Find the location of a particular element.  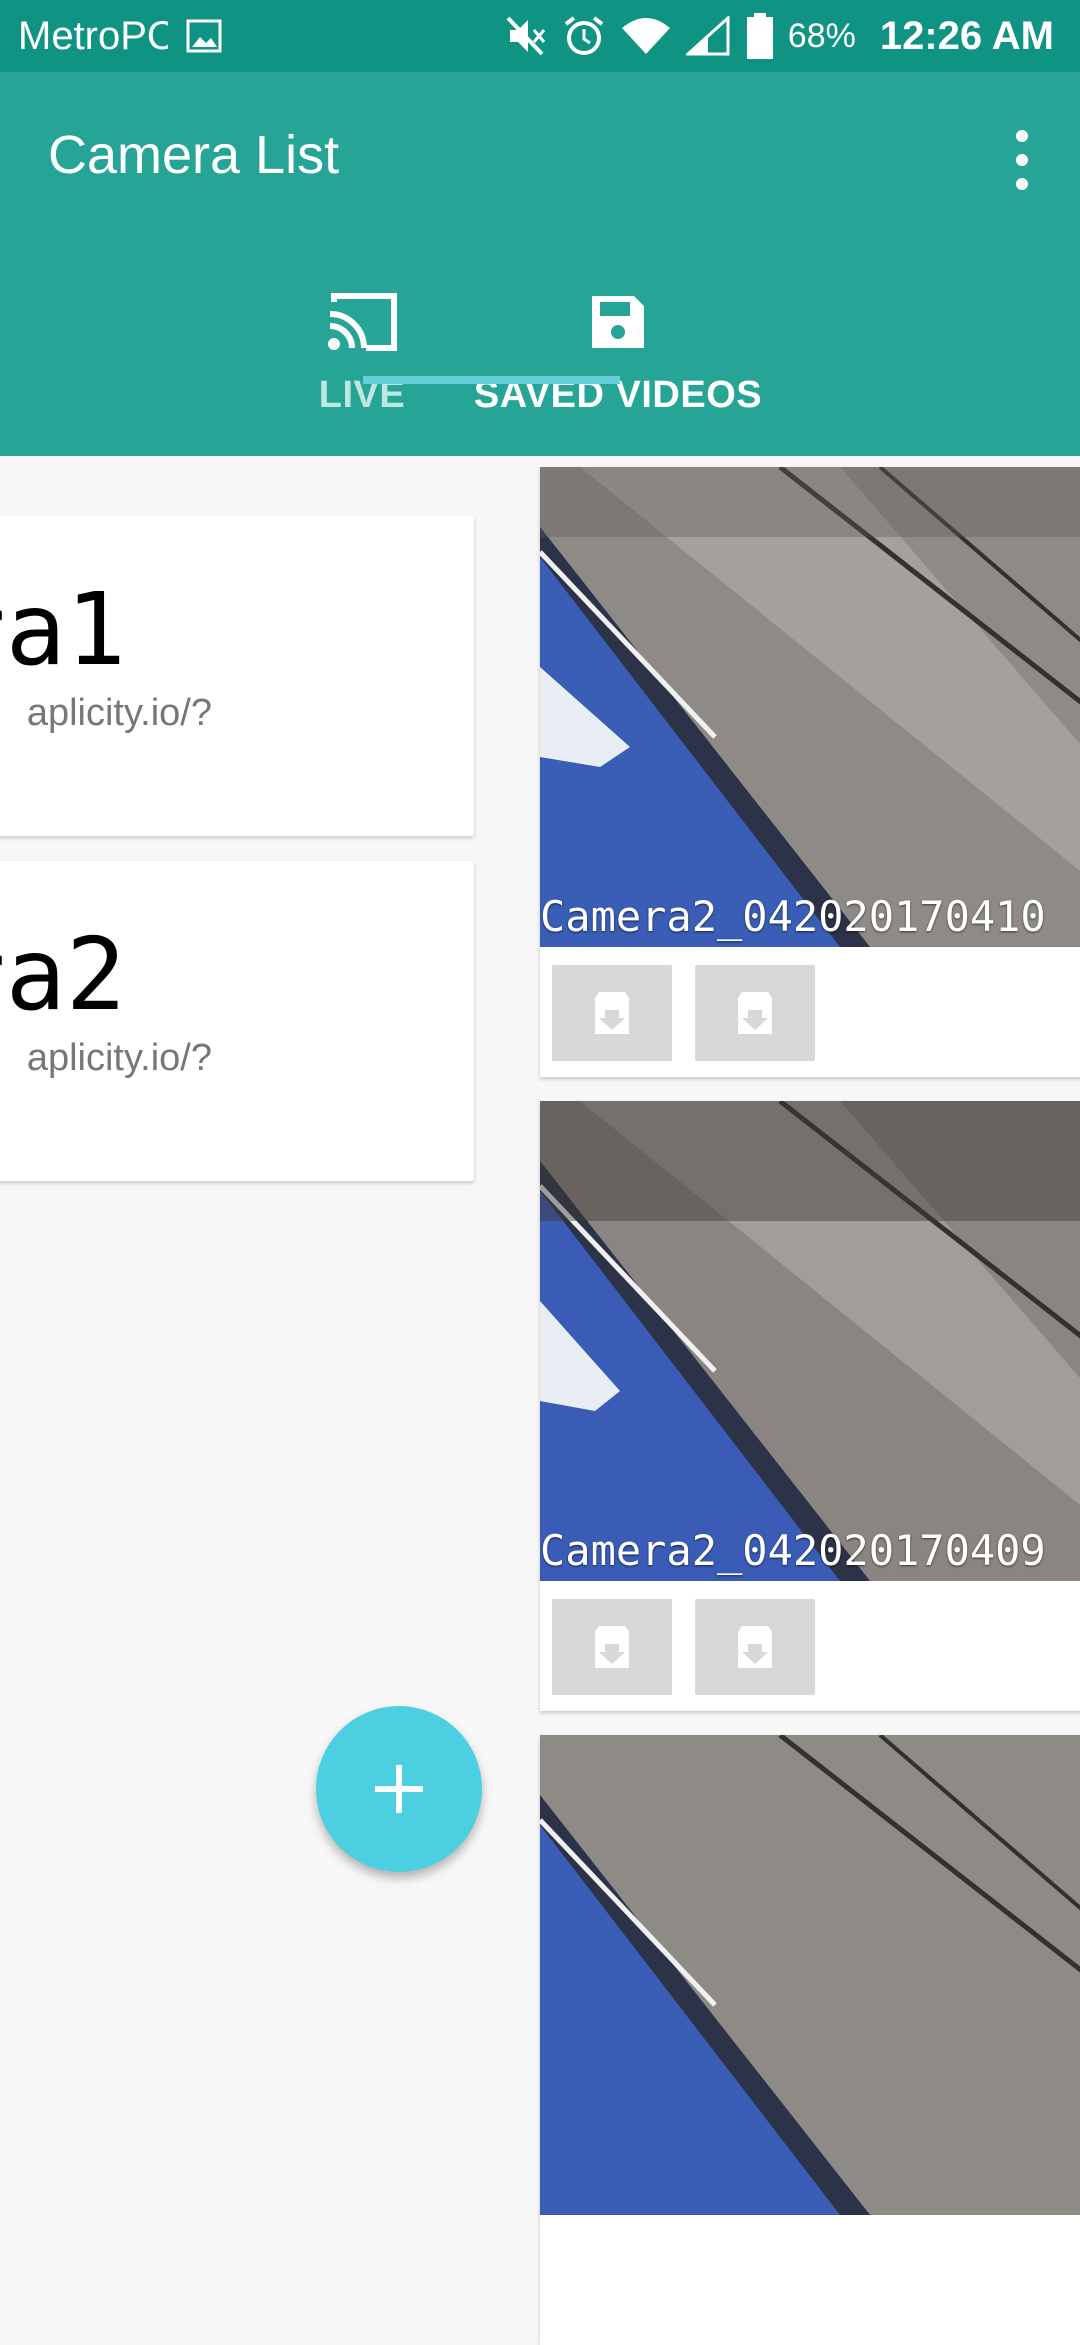

video-name: Camera2_042020170409 is located at coordinates (793, 1550).